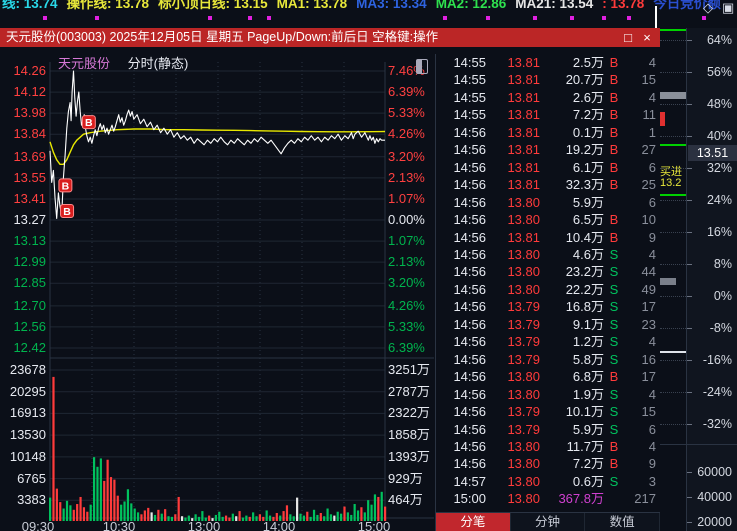  Describe the element at coordinates (445, 18) in the screenshot. I see `magenta-dot` at that location.